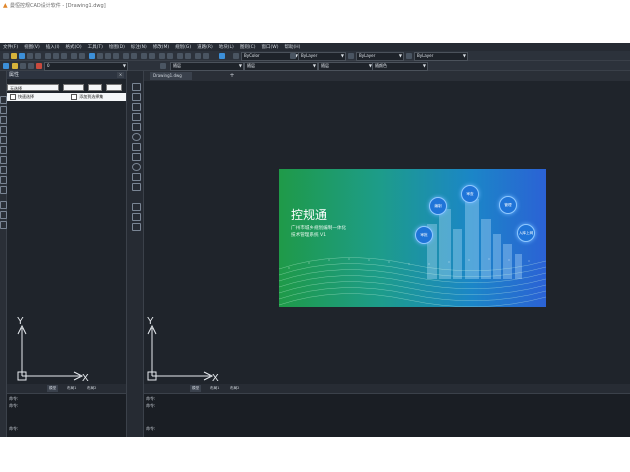  I want to click on linetype-dropdown: ByLayer ▼, so click(322, 56).